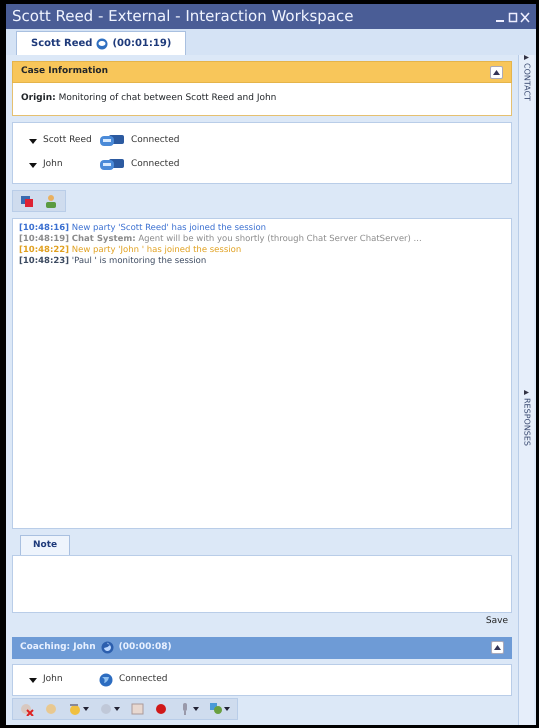 Image resolution: width=539 pixels, height=728 pixels. Describe the element at coordinates (513, 16) in the screenshot. I see `maximize-icon` at that location.